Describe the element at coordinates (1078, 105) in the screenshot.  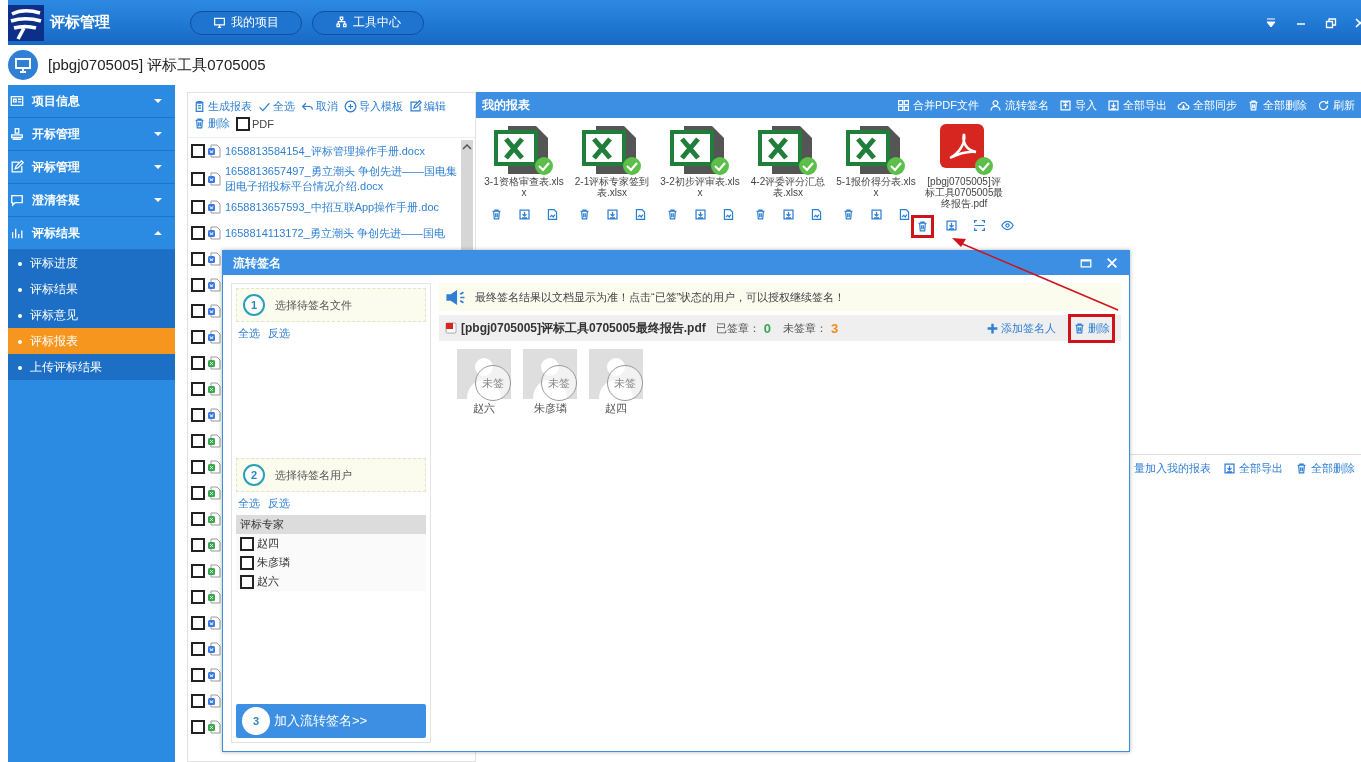
I see `toolbar-button: 导入` at that location.